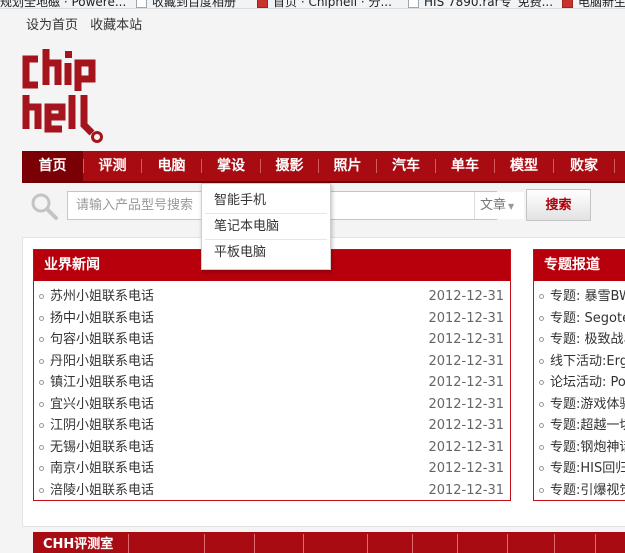 The width and height of the screenshot is (625, 553). Describe the element at coordinates (499, 205) in the screenshot. I see `search-type-select: 文章 ▼` at that location.